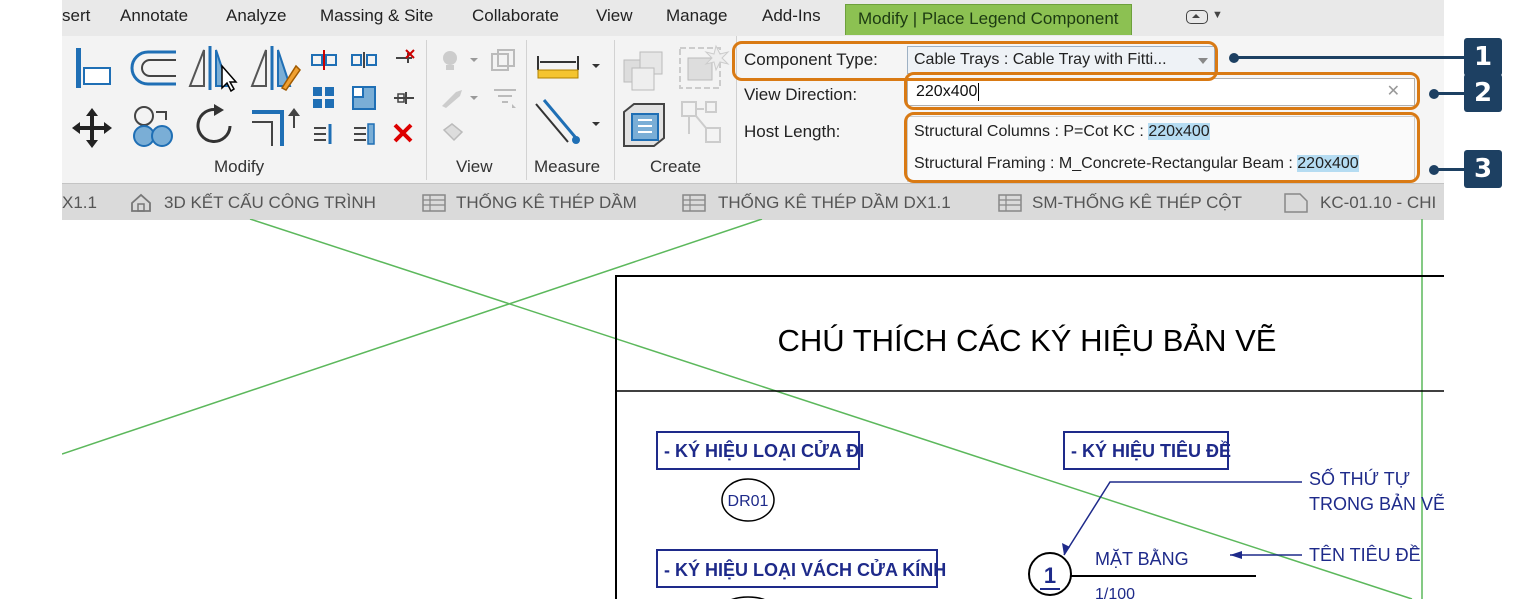  What do you see at coordinates (213, 68) in the screenshot?
I see `mirror-pick-axis-icon` at bounding box center [213, 68].